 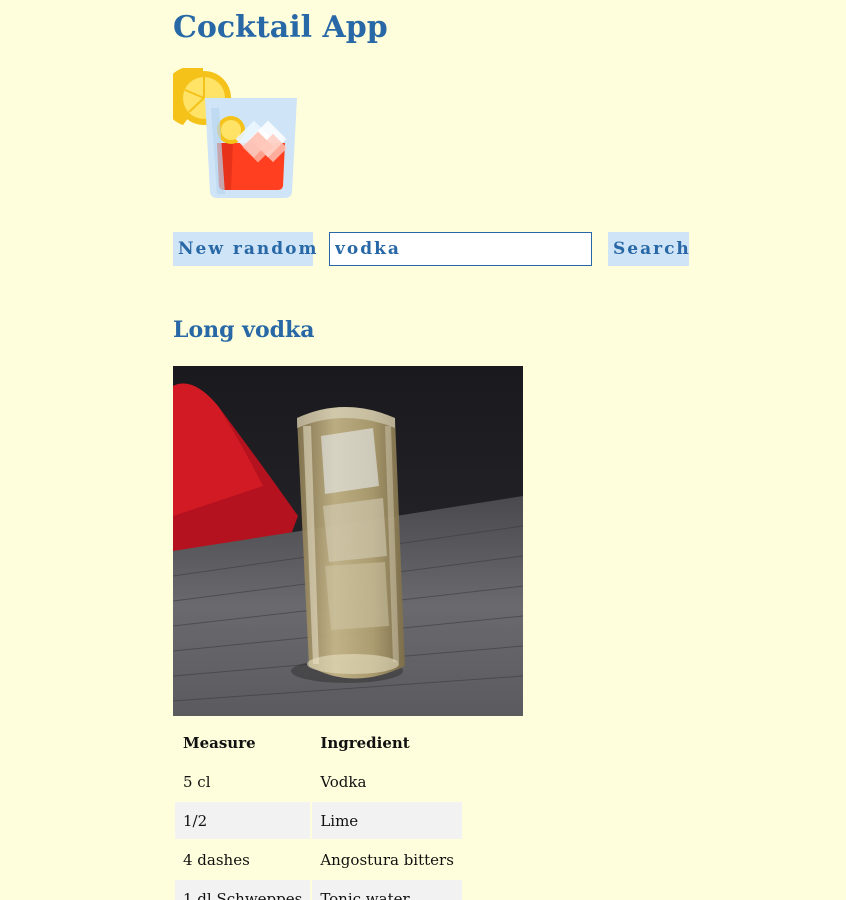 I want to click on search-button: Search, so click(x=648, y=249).